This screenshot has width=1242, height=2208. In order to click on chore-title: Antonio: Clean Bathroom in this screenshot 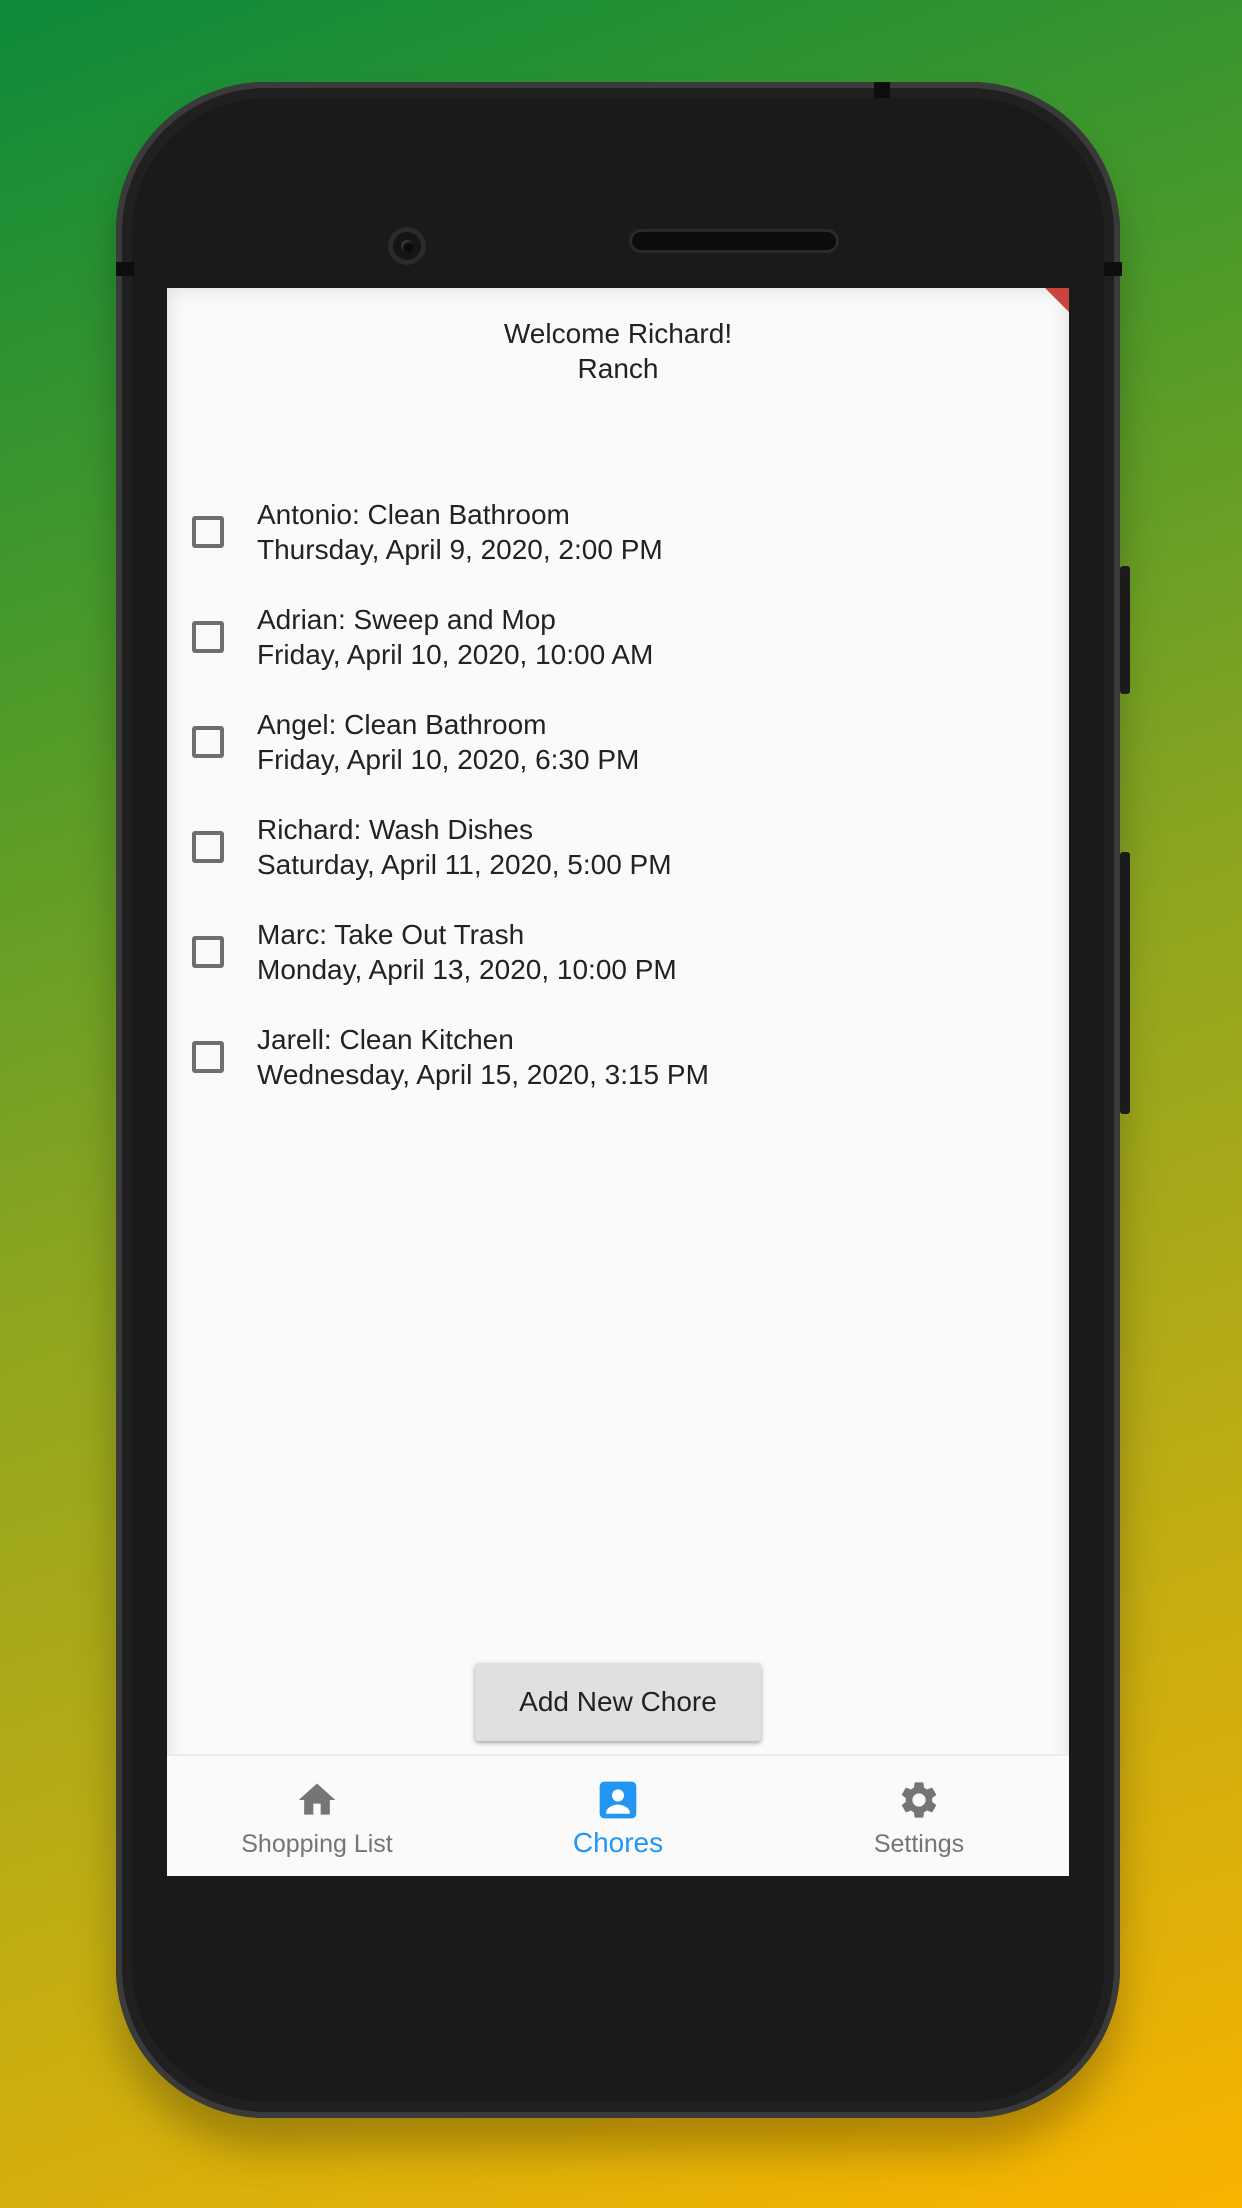, I will do `click(413, 514)`.